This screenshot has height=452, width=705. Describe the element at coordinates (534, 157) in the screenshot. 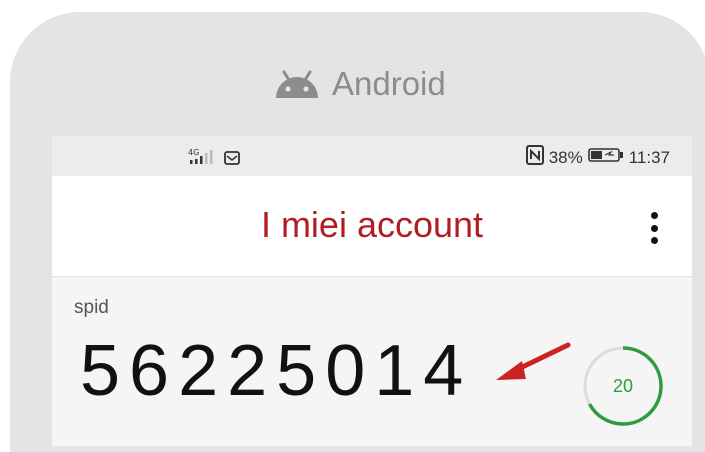

I see `nfc-icon` at that location.